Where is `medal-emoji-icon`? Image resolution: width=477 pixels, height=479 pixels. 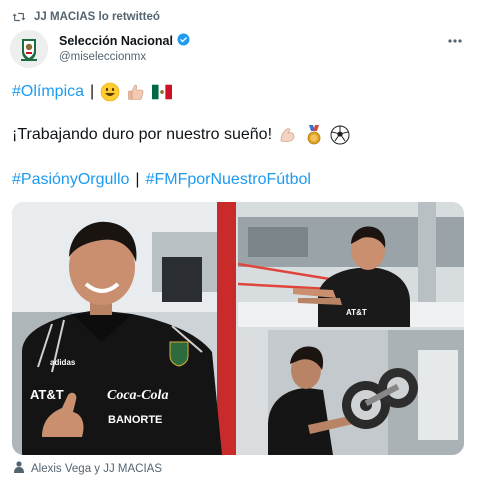
medal-emoji-icon is located at coordinates (314, 135).